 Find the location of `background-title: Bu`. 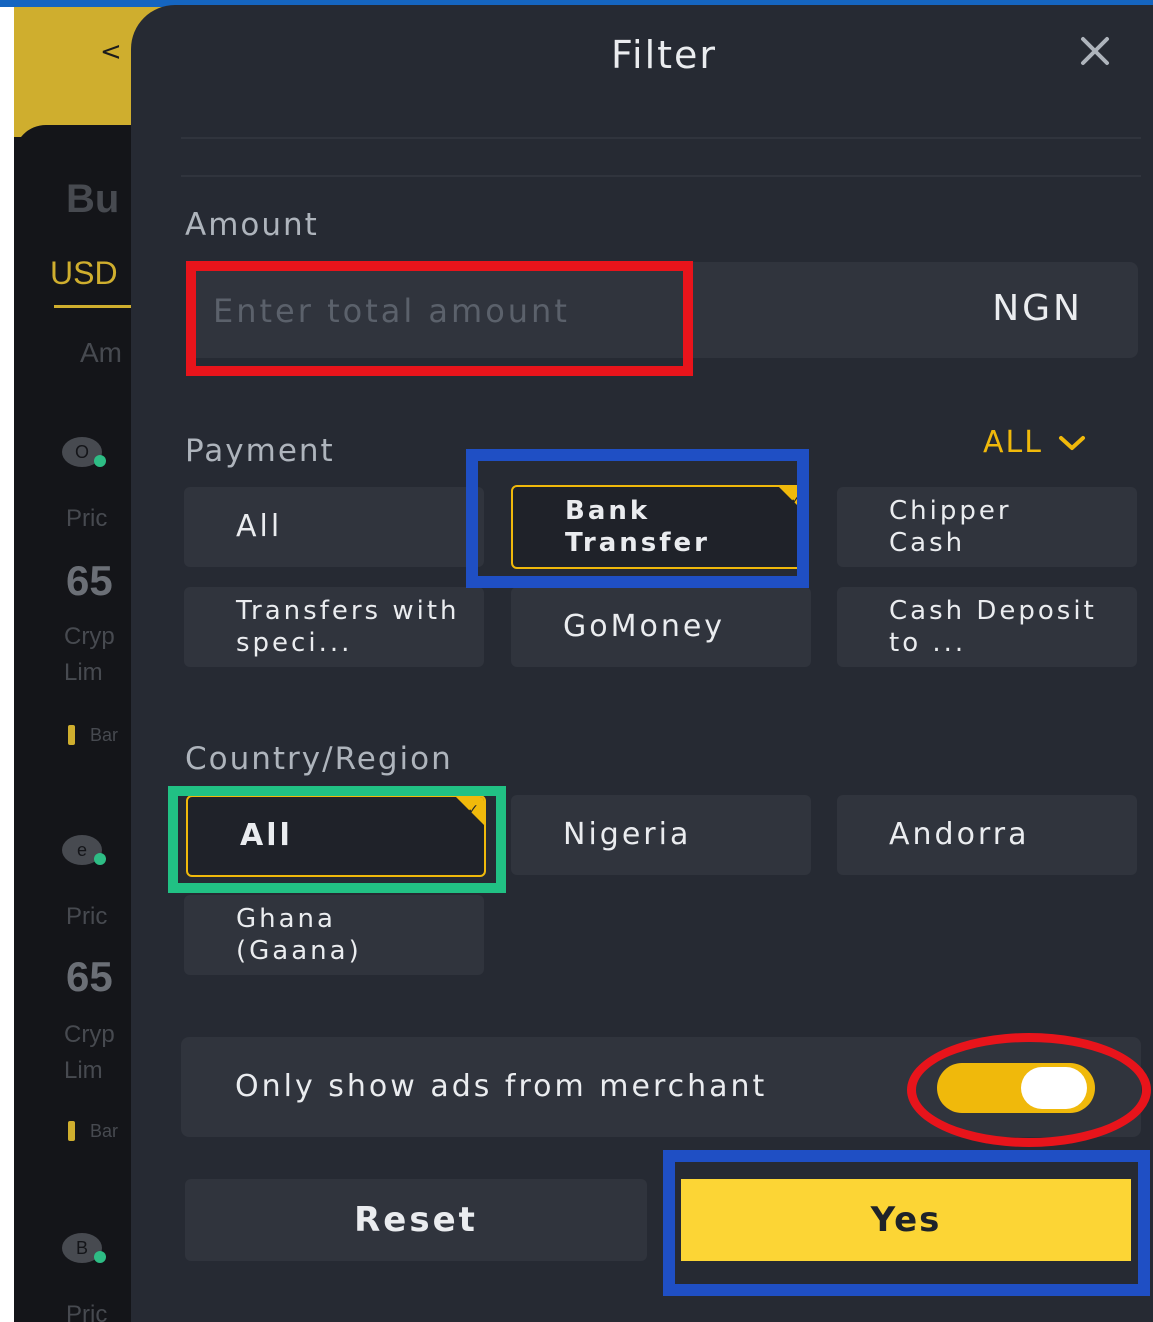

background-title: Bu is located at coordinates (93, 199).